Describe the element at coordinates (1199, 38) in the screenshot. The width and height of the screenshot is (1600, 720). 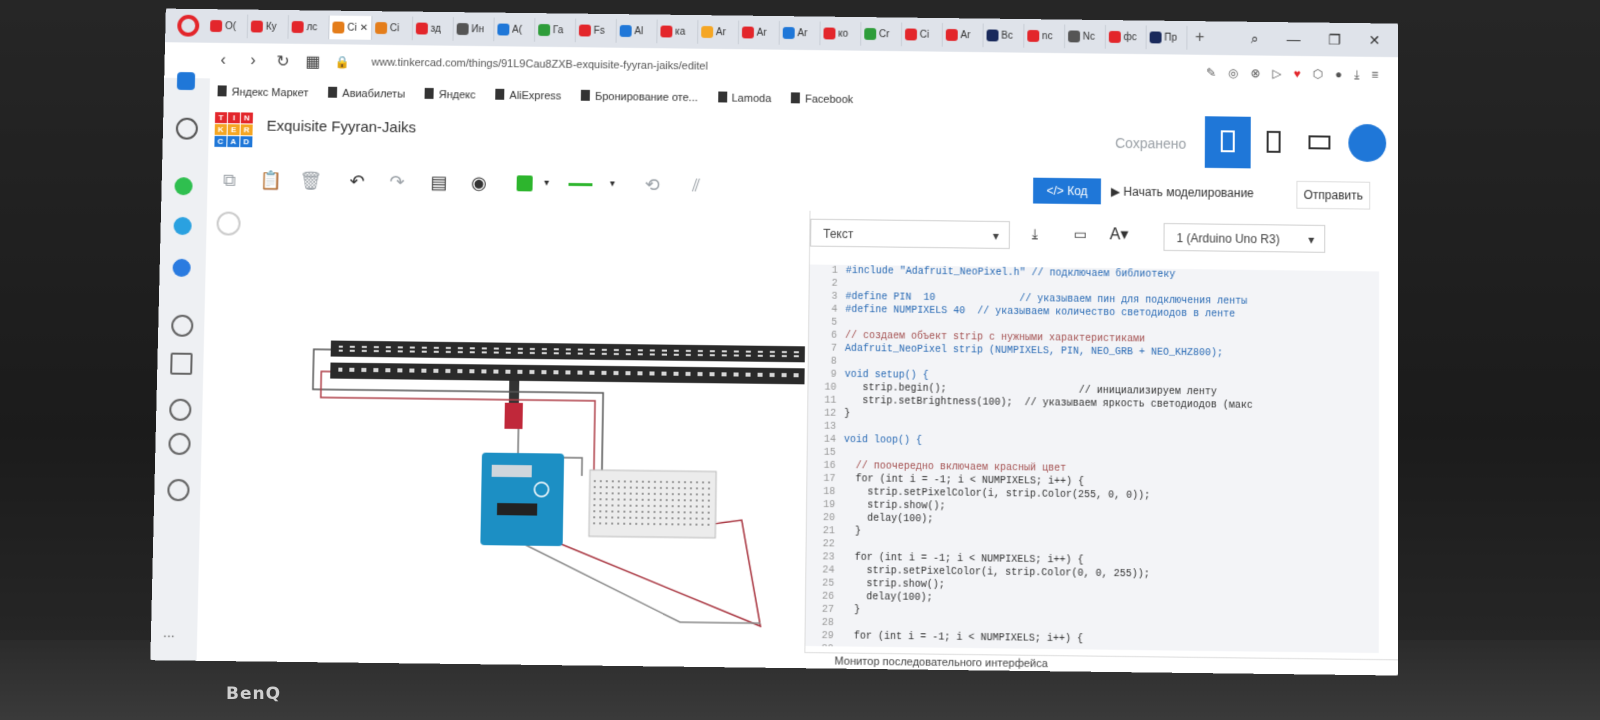
I see `new-tab-button: +` at that location.